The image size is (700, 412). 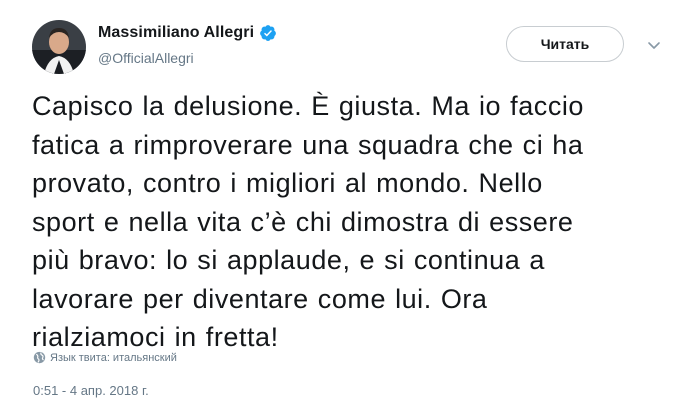 What do you see at coordinates (654, 43) in the screenshot?
I see `chevron-down-icon` at bounding box center [654, 43].